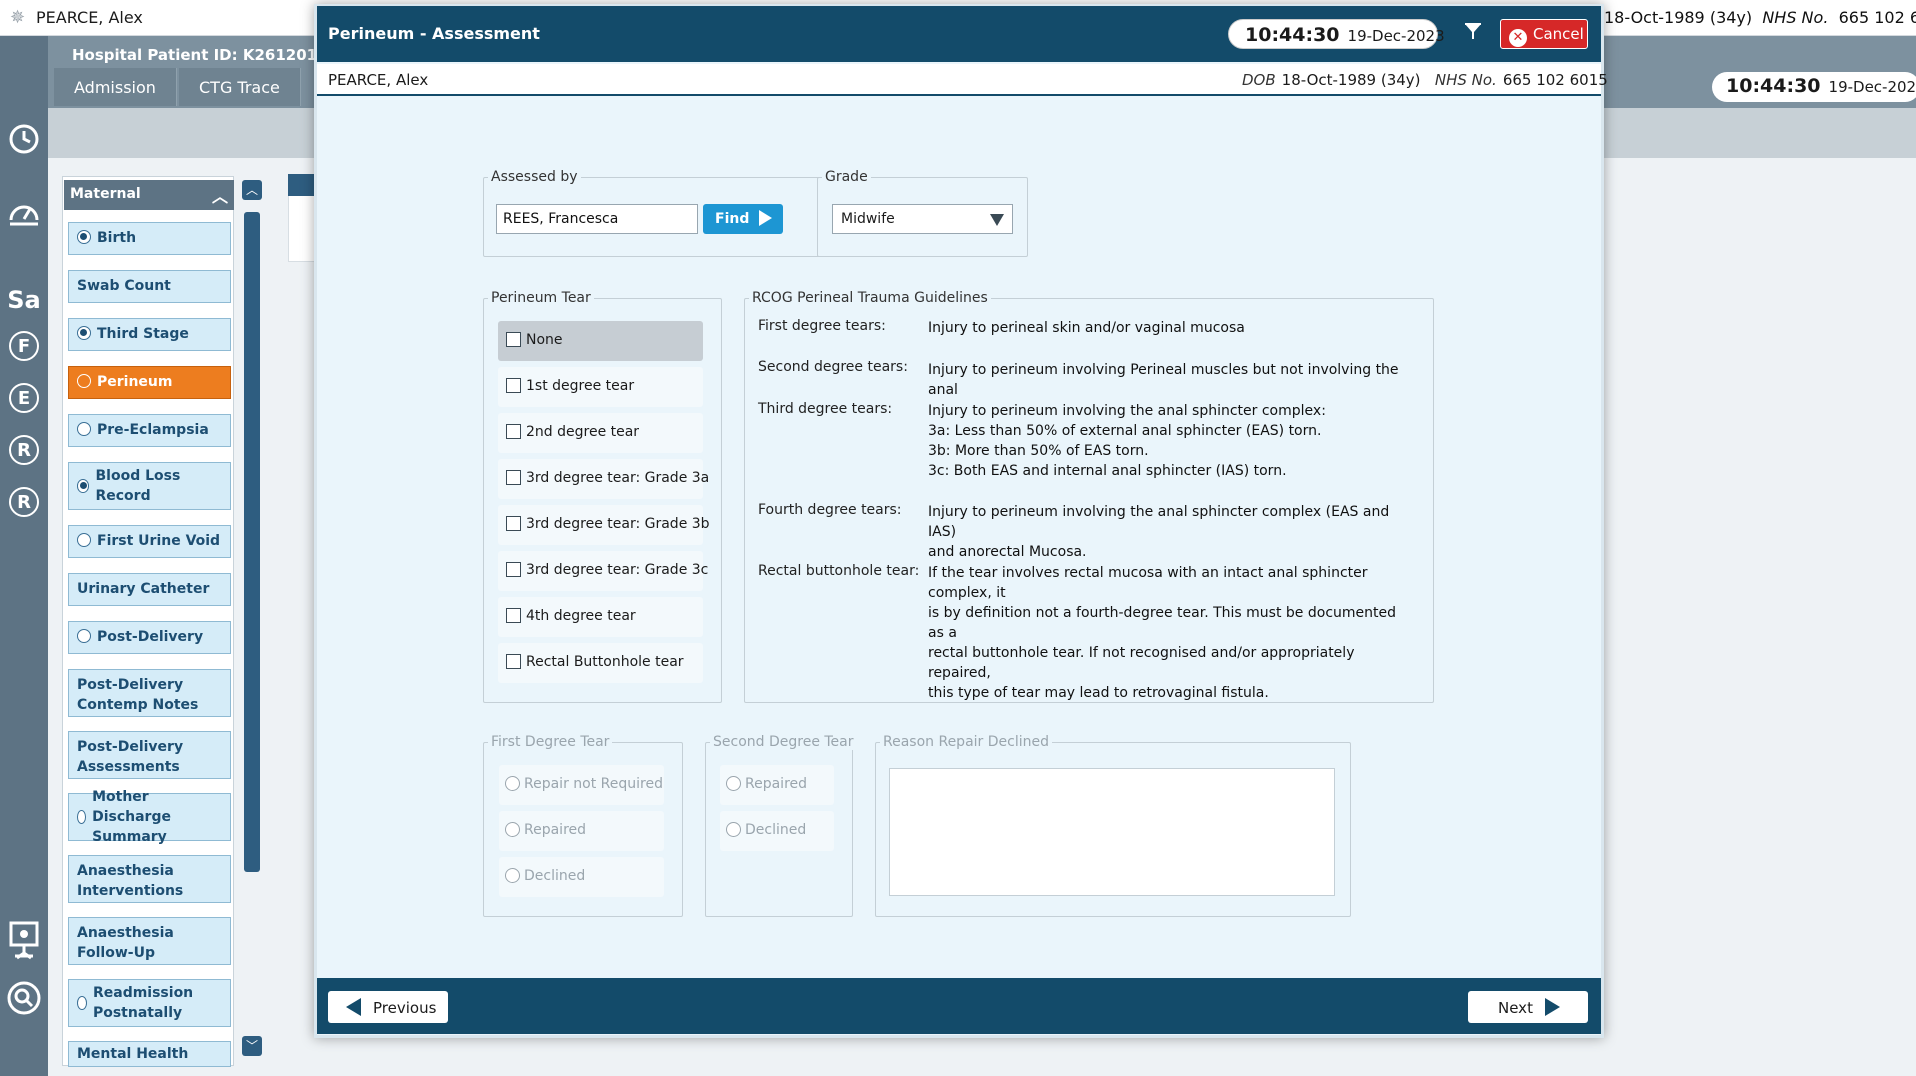  I want to click on nav-item-pre-eclampsia: Pre-Eclampsia, so click(149, 430).